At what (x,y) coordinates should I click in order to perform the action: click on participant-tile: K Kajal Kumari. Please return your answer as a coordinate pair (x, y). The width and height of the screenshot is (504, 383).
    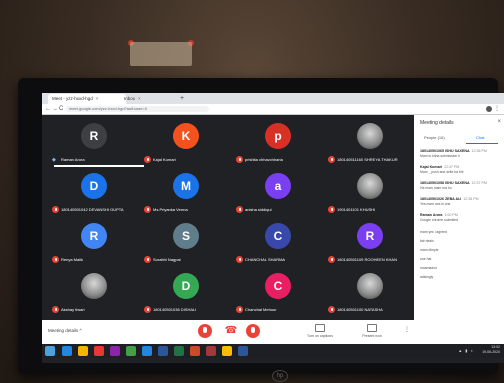
    Looking at the image, I should click on (186, 144).